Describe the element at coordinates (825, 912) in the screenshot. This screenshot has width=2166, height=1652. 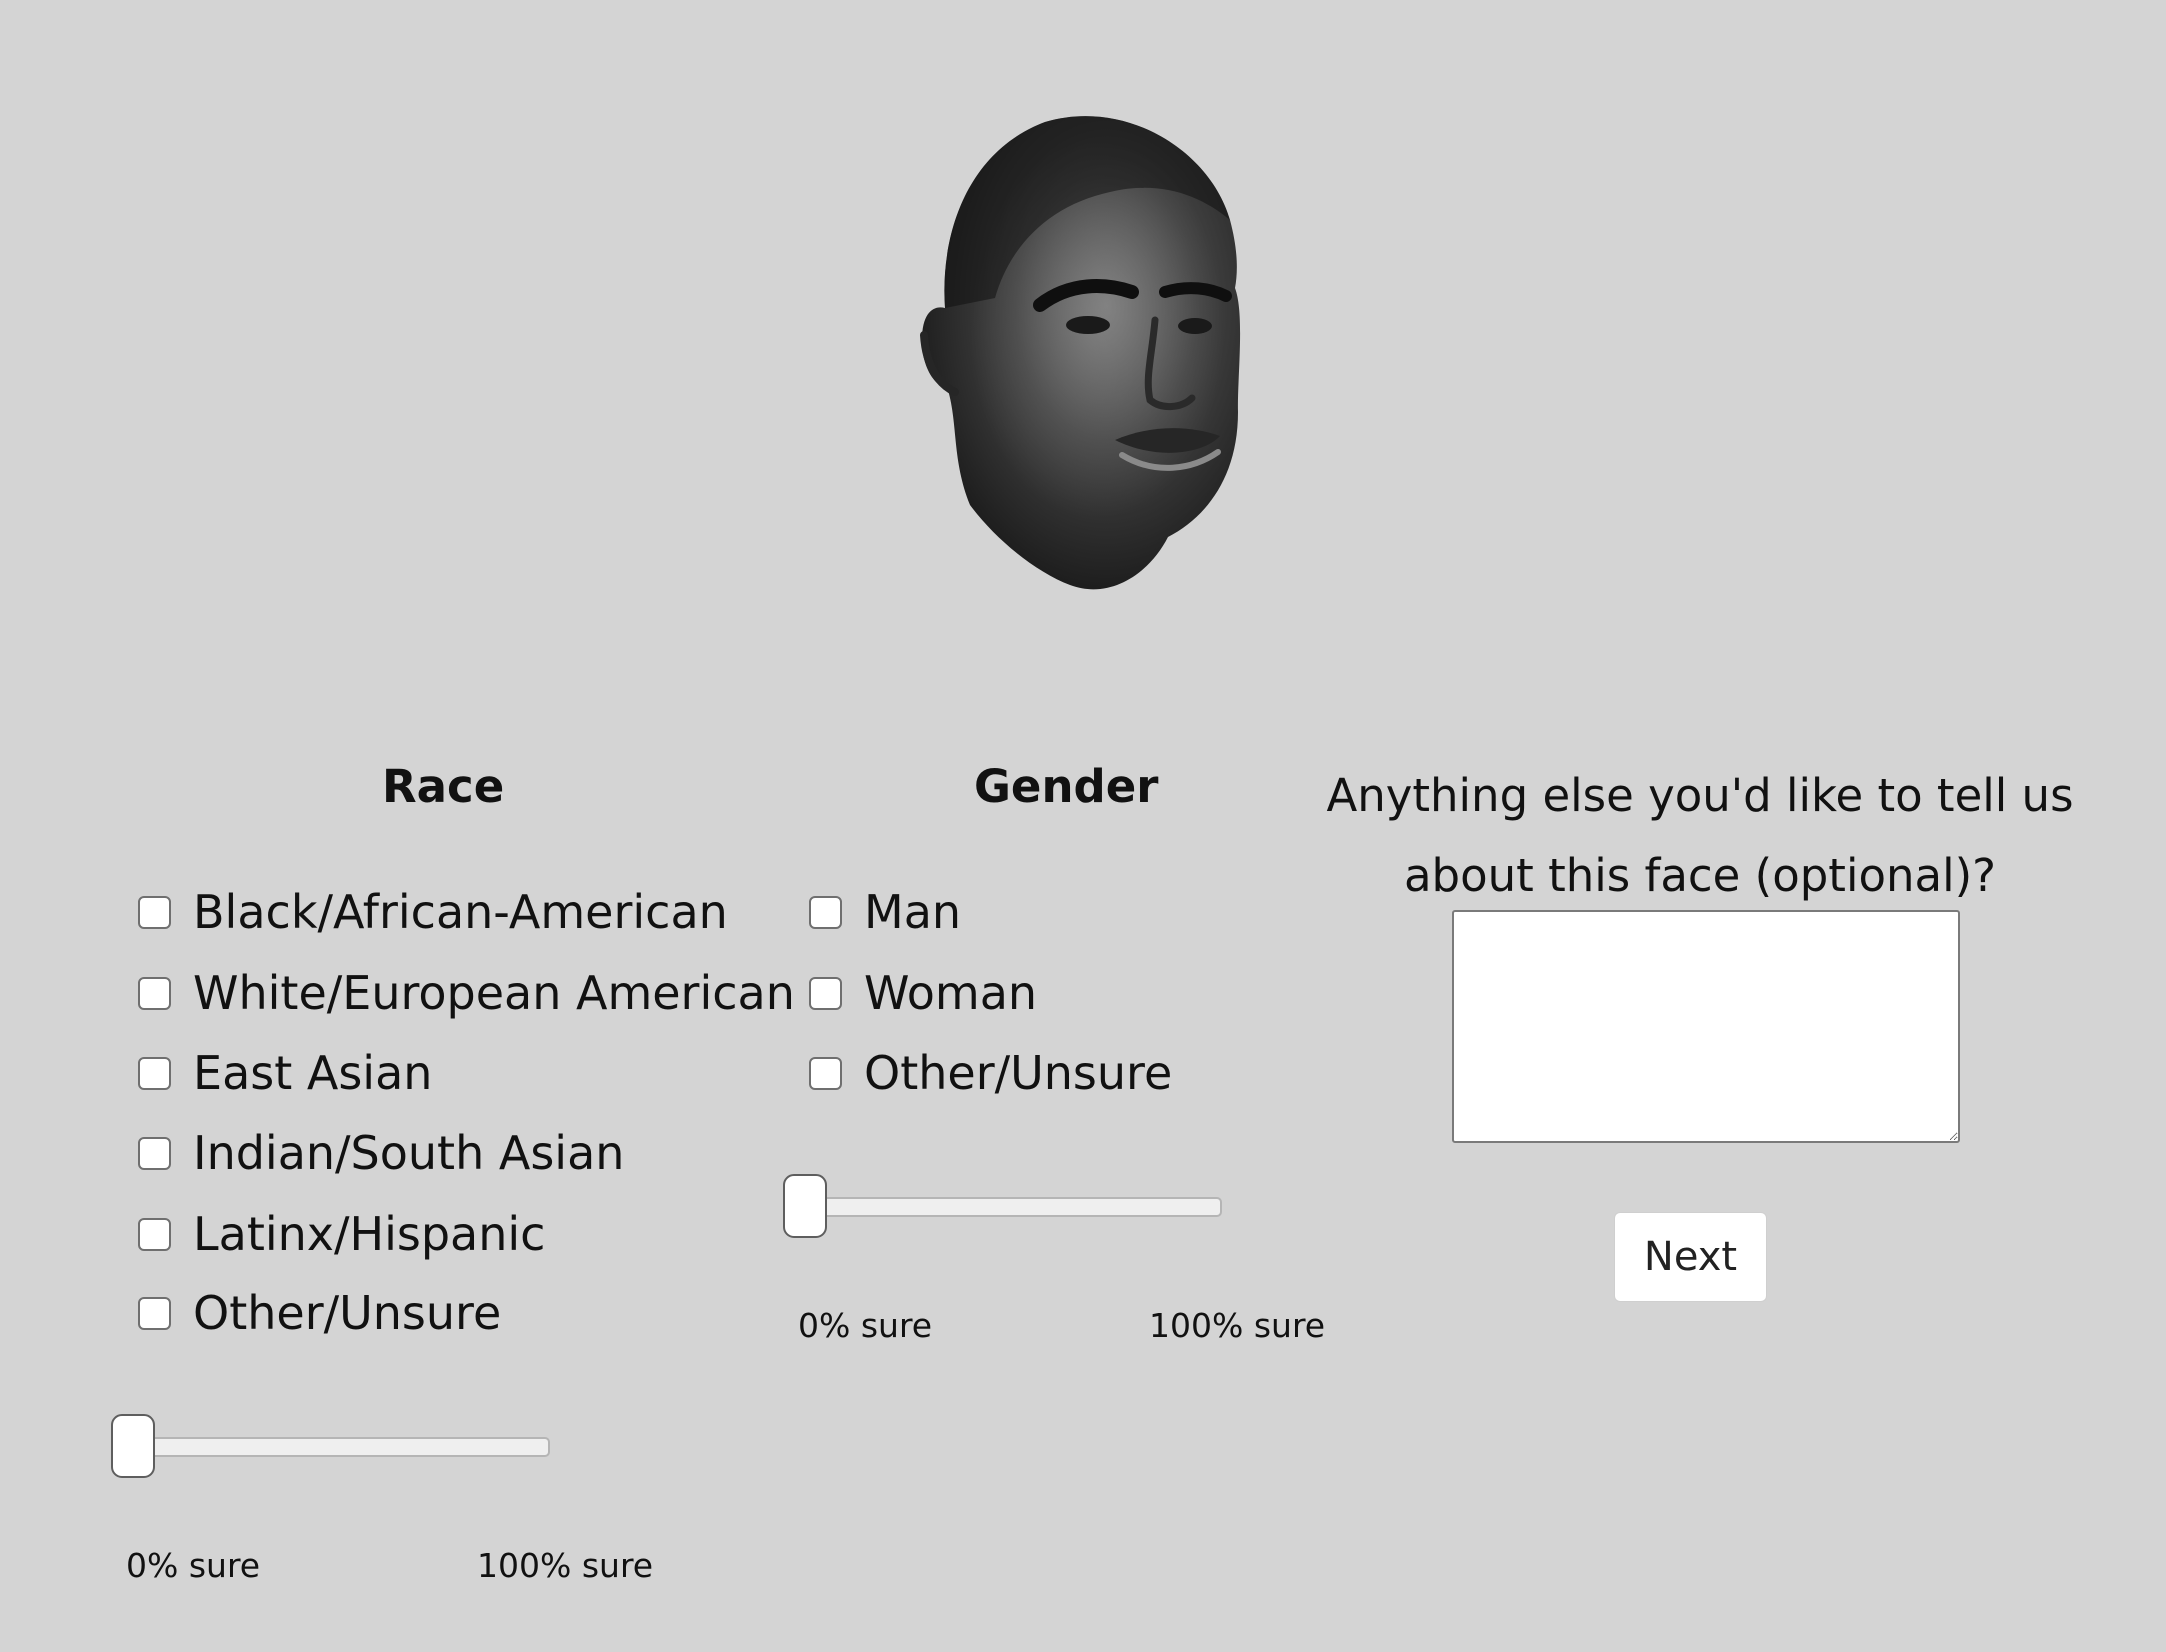
I see `gender-checkbox-man` at that location.